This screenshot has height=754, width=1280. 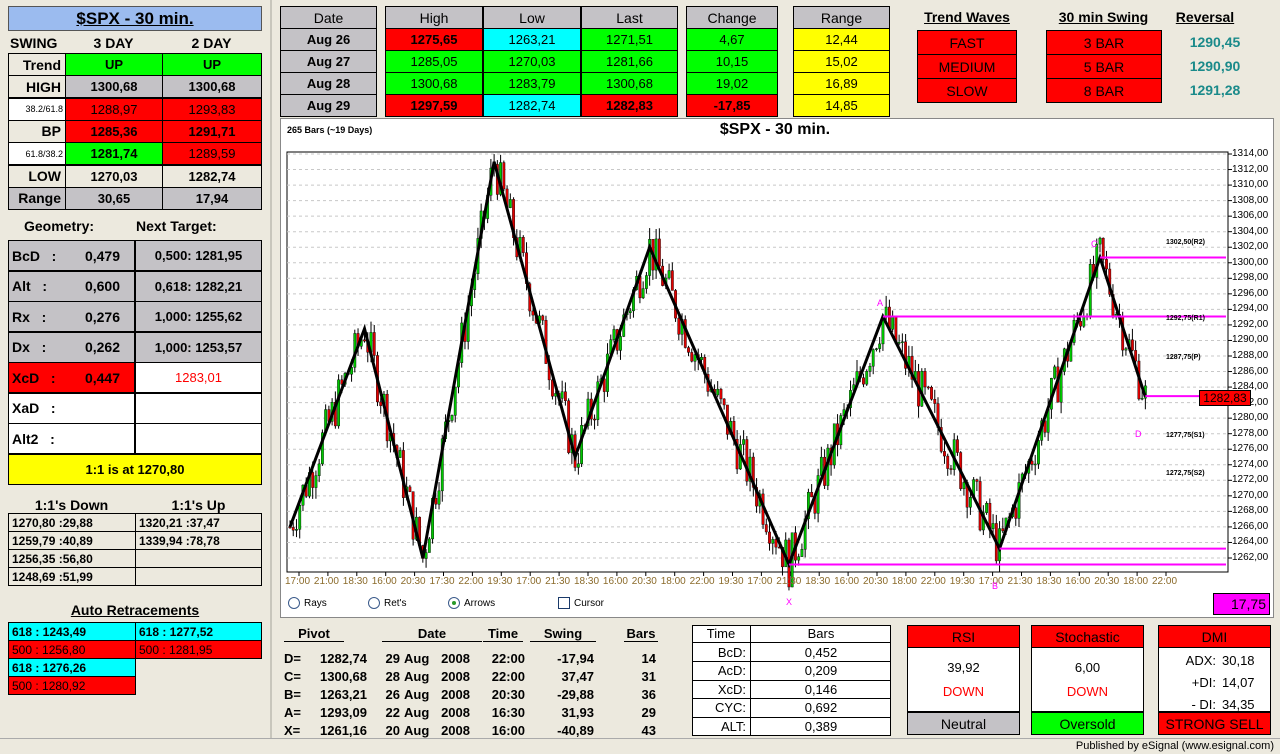 What do you see at coordinates (1250, 309) in the screenshot?
I see `y-tick-label: 1294,00` at bounding box center [1250, 309].